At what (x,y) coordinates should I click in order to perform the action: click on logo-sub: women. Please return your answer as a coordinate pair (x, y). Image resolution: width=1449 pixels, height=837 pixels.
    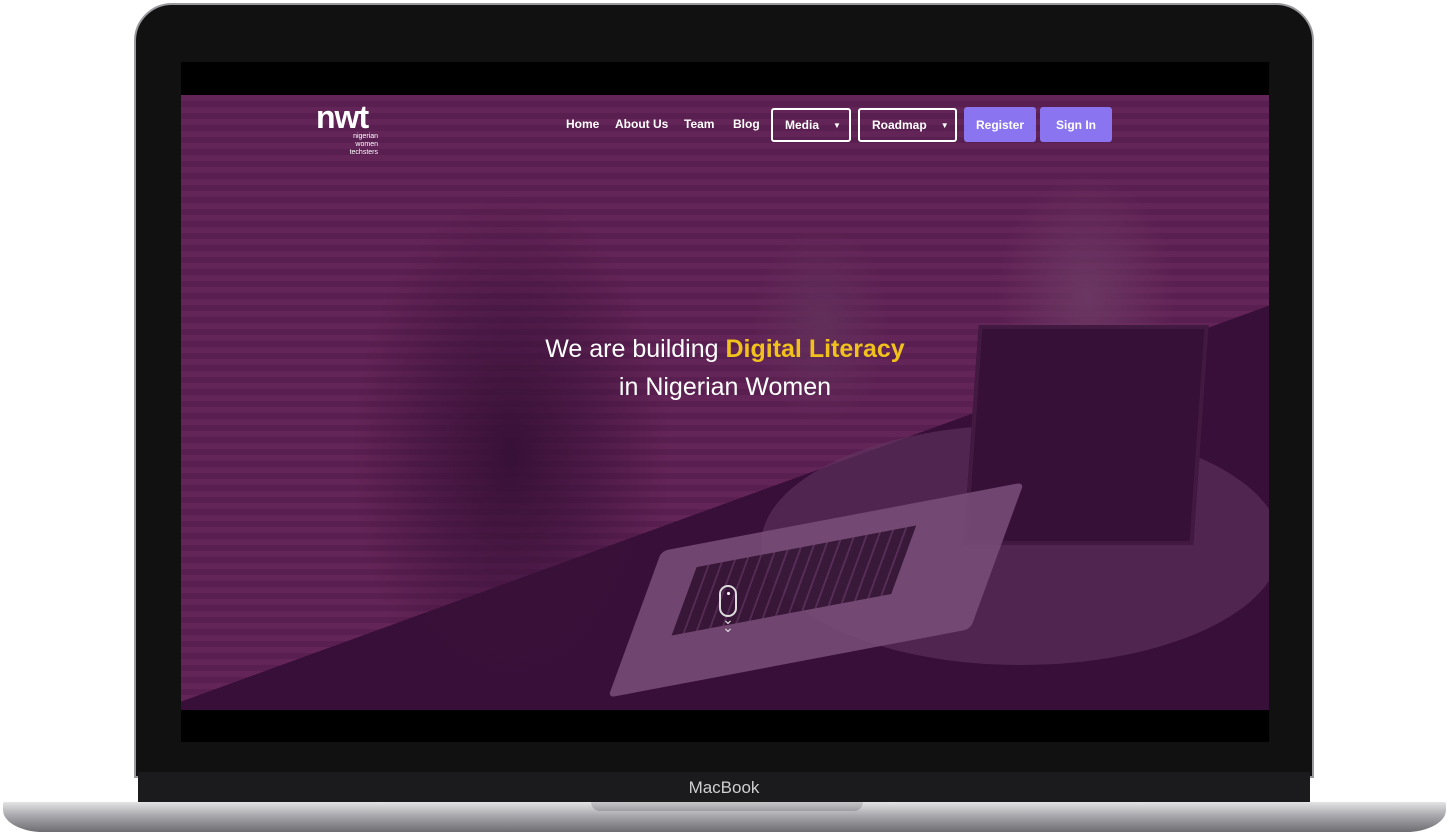
    Looking at the image, I should click on (366, 144).